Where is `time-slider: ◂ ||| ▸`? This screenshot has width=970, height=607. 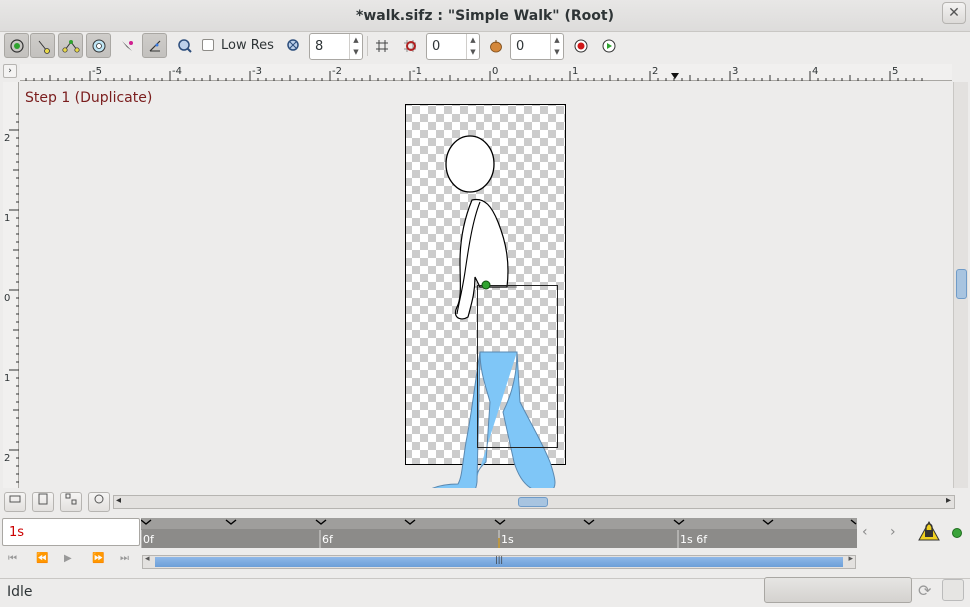
time-slider: ◂ ||| ▸ is located at coordinates (499, 561).